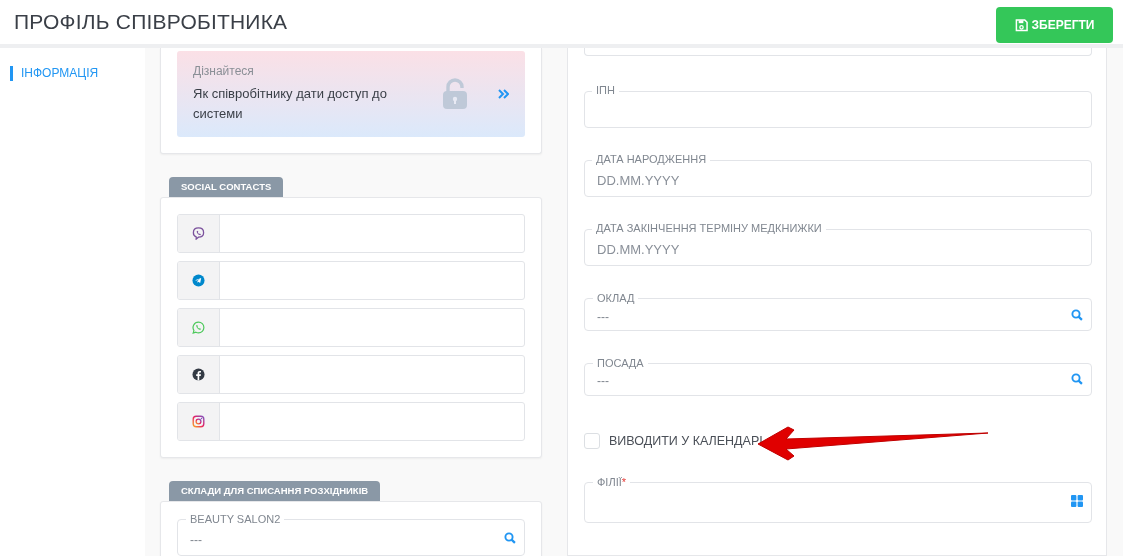 The image size is (1123, 556). Describe the element at coordinates (651, 159) in the screenshot. I see `field-label: ДАТА НАРОДЖЕННЯ` at that location.